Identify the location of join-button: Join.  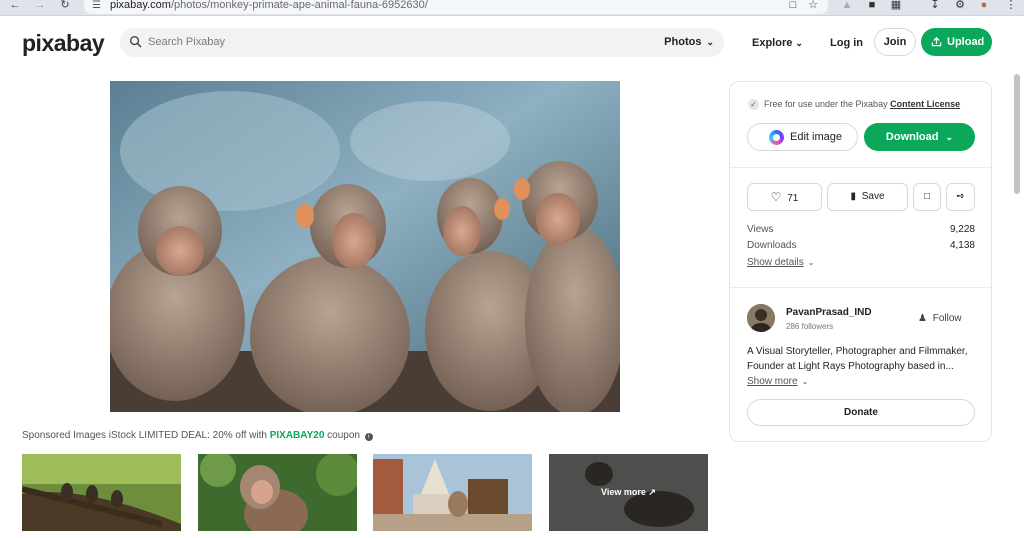
(895, 42).